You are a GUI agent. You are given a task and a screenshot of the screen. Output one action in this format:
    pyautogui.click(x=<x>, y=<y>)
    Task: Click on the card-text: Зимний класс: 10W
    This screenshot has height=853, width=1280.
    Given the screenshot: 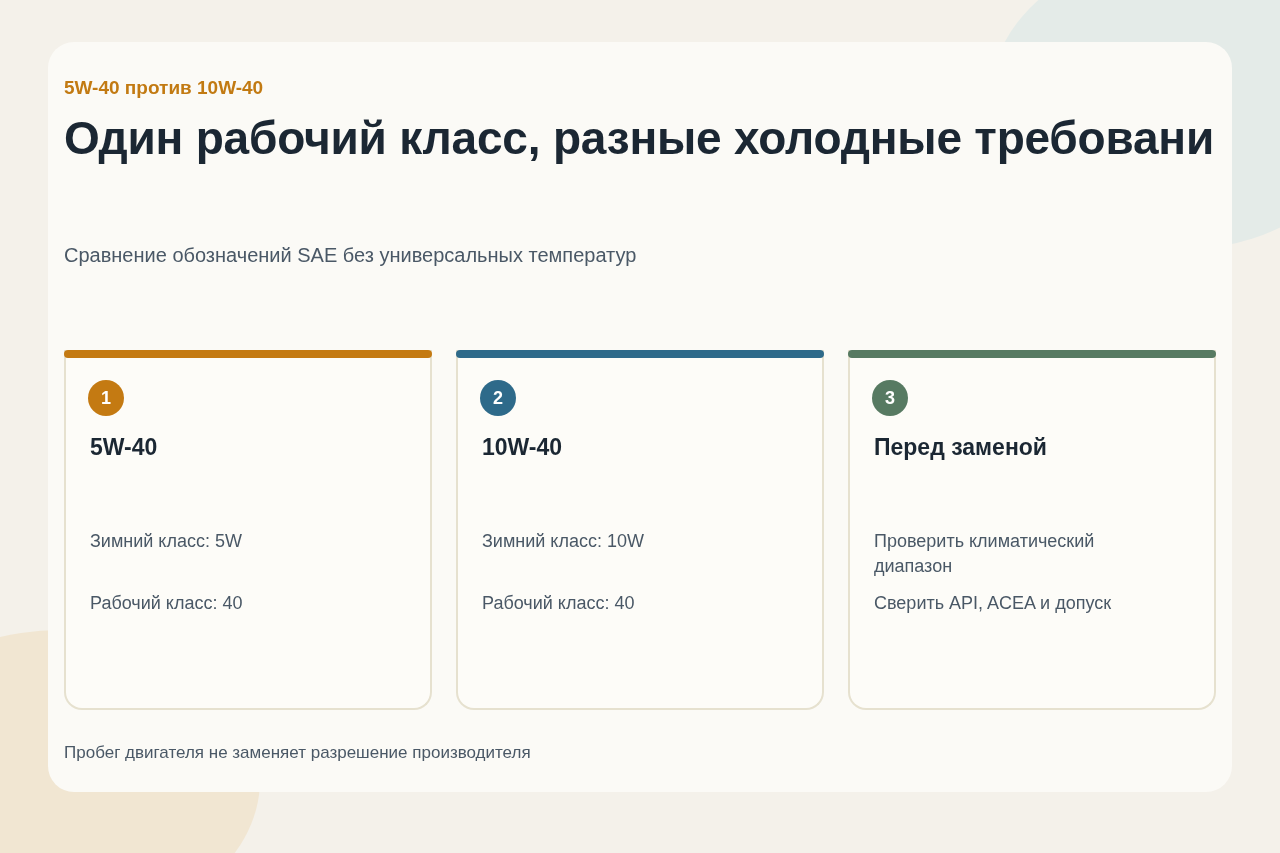 What is the action you would take?
    pyautogui.click(x=563, y=541)
    